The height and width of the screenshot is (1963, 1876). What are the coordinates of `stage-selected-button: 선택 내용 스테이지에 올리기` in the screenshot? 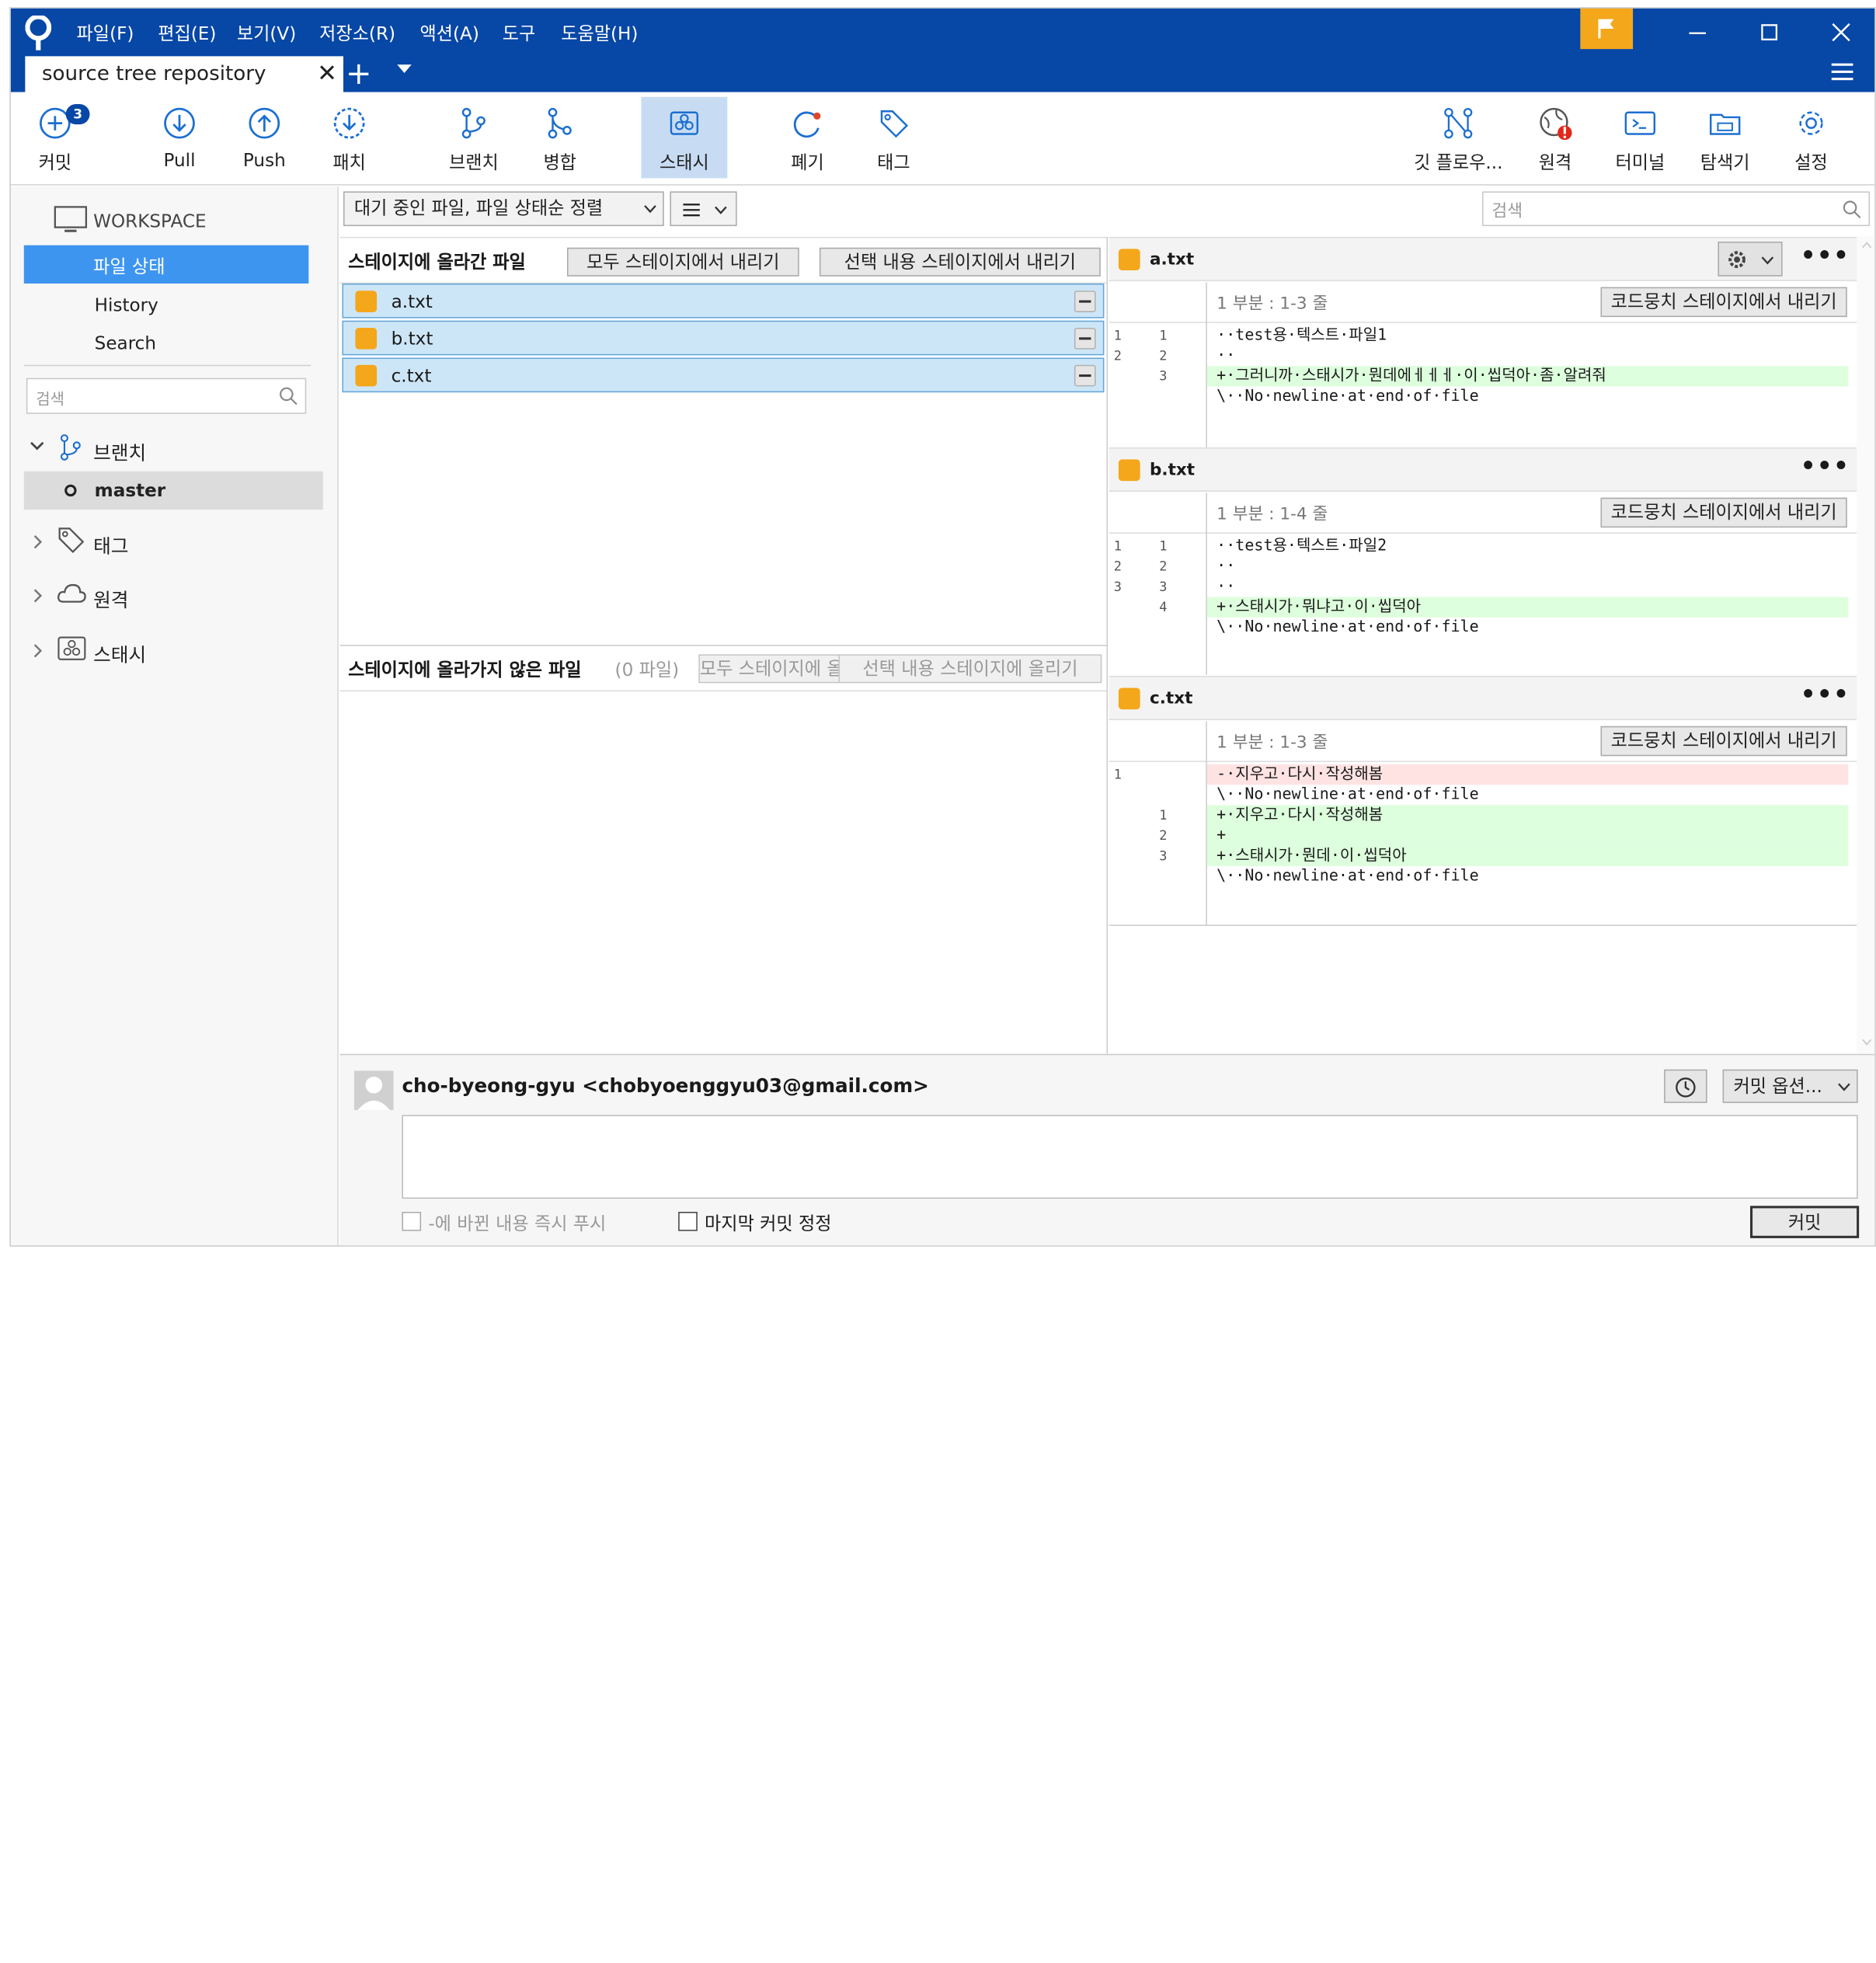 It's located at (970, 669).